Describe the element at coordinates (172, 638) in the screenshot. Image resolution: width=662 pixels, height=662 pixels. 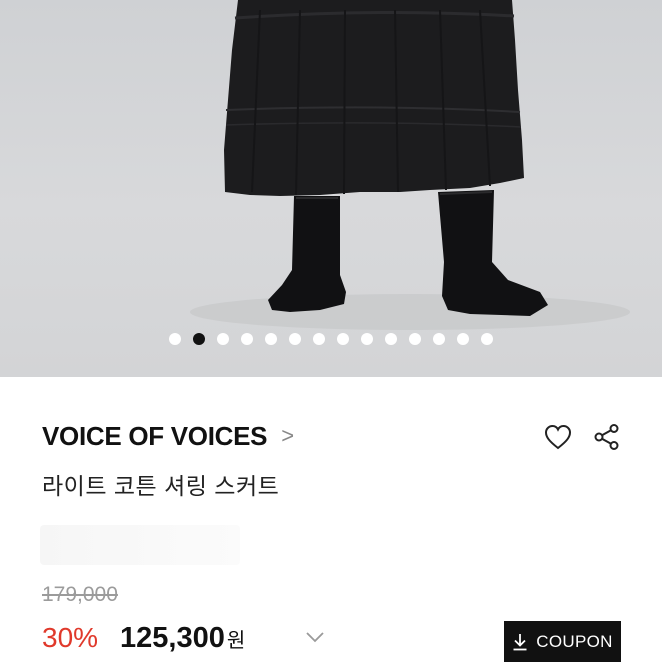
I see `sale-price: 125,300` at that location.